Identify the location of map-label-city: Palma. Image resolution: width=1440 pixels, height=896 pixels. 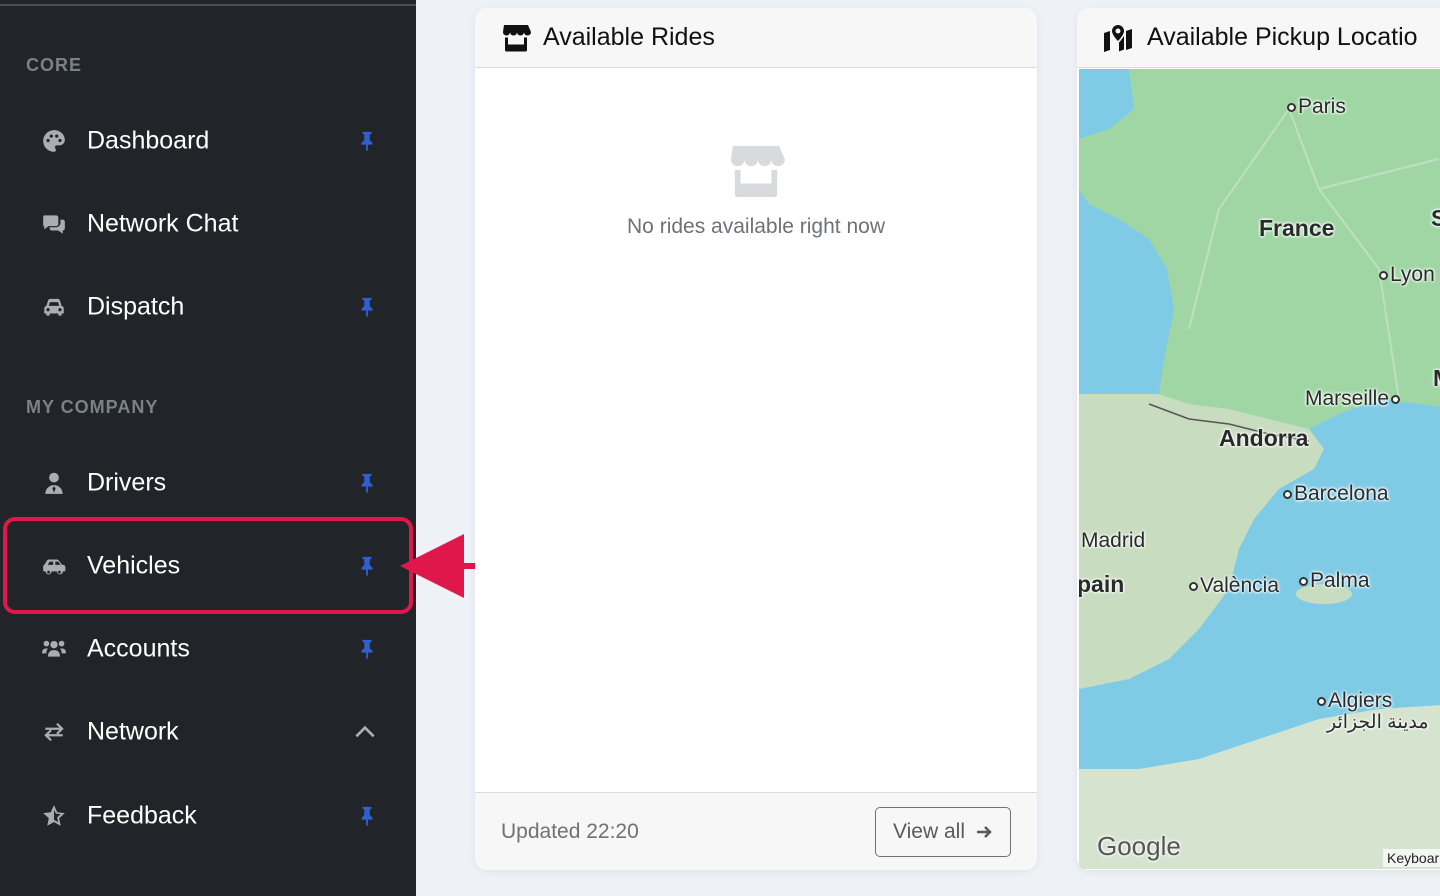
(1334, 581).